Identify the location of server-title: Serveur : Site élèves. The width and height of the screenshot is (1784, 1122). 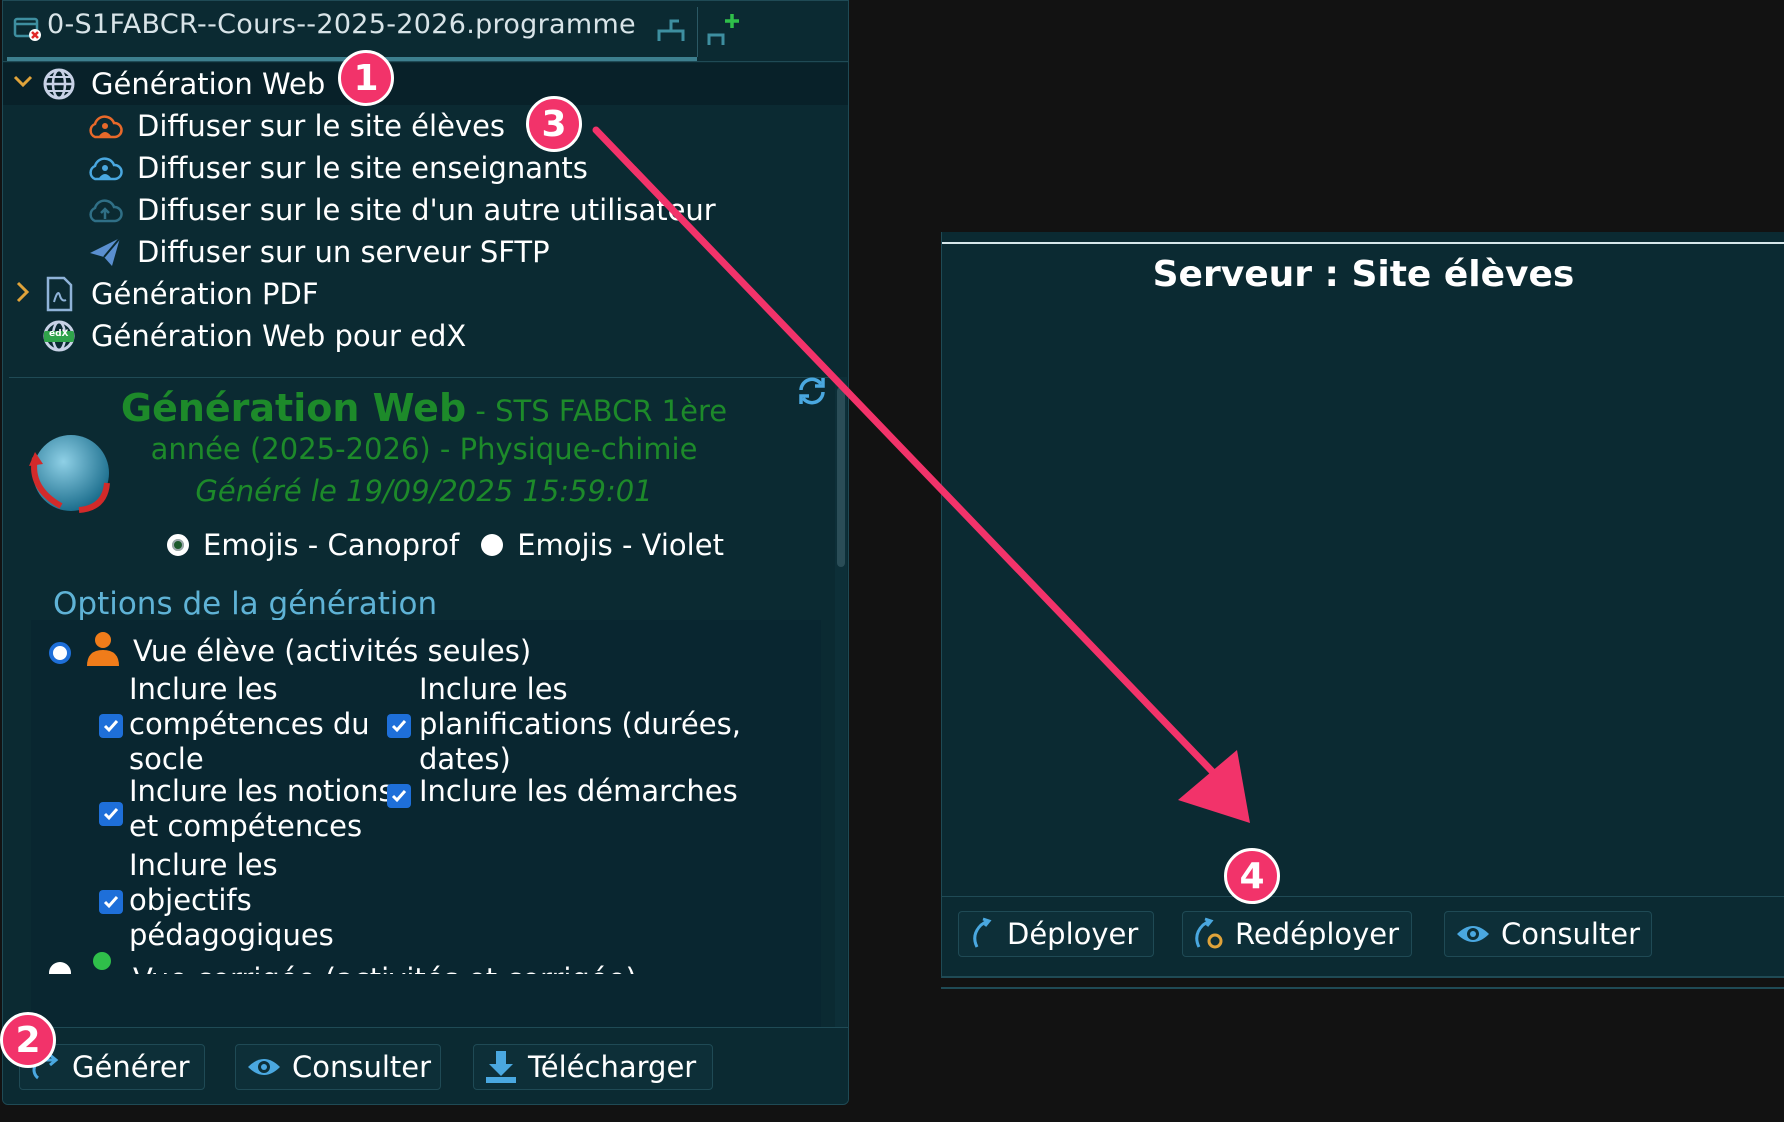
(1363, 274).